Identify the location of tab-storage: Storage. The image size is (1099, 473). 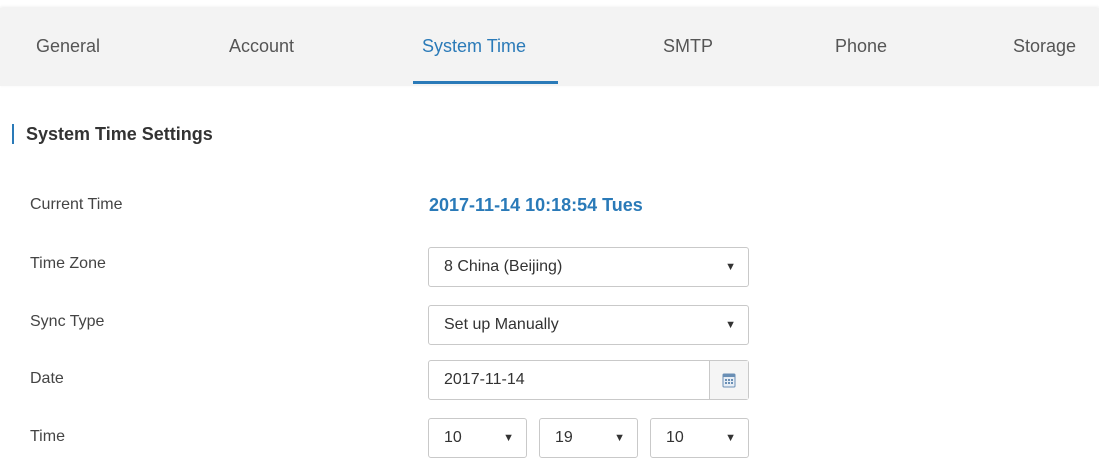
(1044, 47).